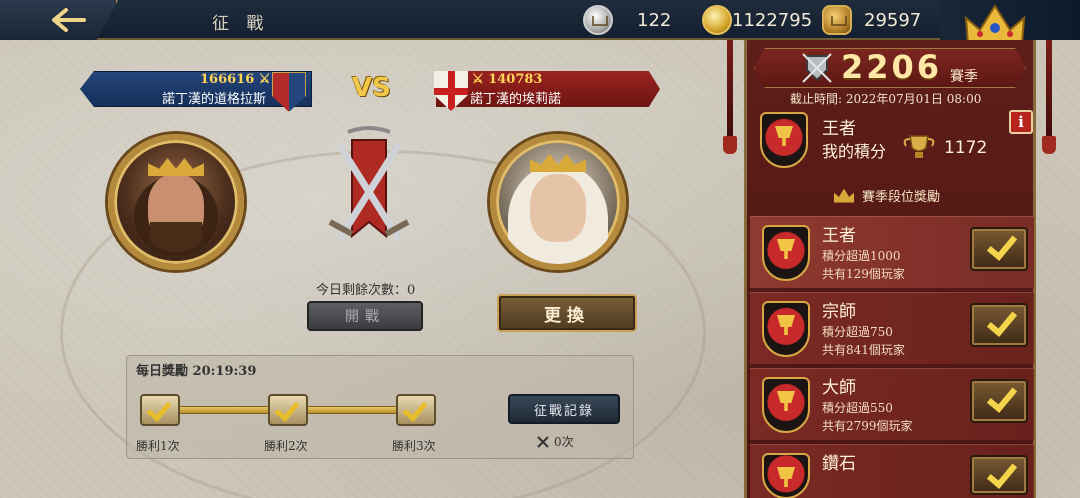  Describe the element at coordinates (414, 446) in the screenshot. I see `milestone-label: 勝利3次` at that location.